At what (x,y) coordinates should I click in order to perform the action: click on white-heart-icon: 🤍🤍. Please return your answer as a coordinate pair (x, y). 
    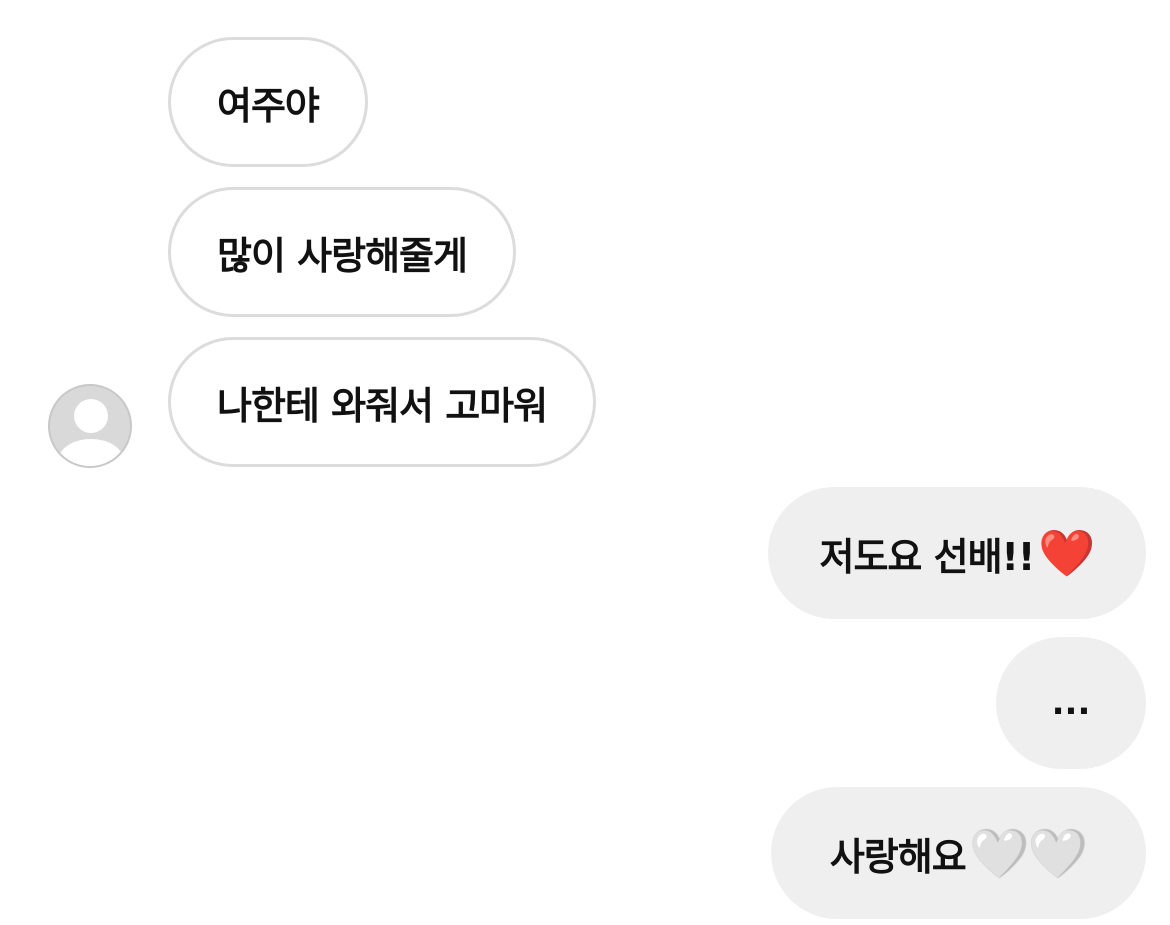
    Looking at the image, I should click on (1029, 853).